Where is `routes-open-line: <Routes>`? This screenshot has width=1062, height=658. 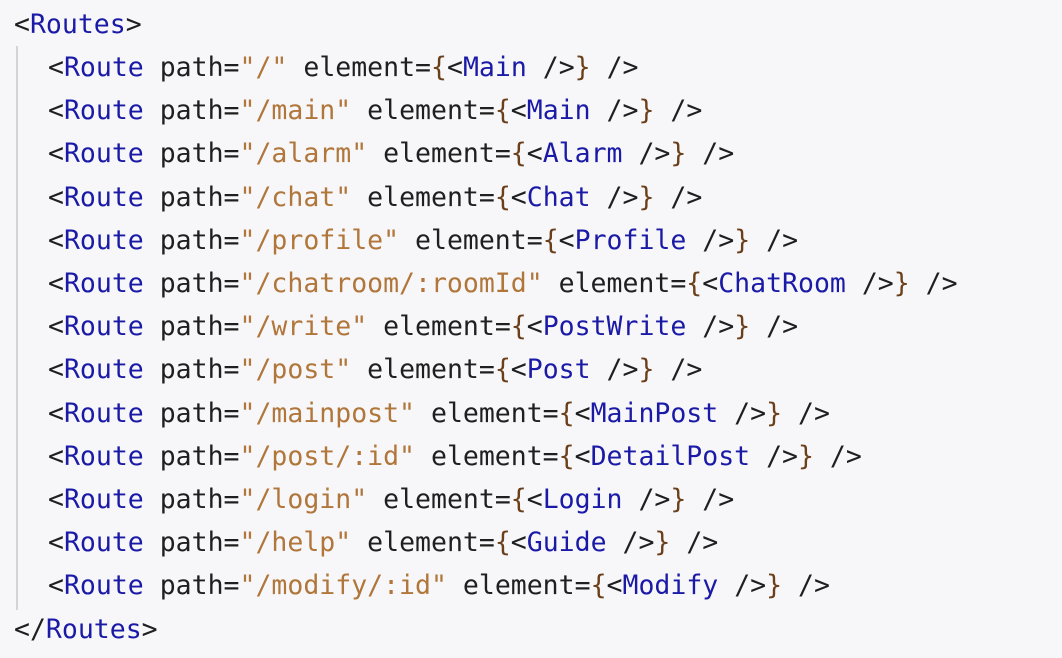 routes-open-line: <Routes> is located at coordinates (78, 24).